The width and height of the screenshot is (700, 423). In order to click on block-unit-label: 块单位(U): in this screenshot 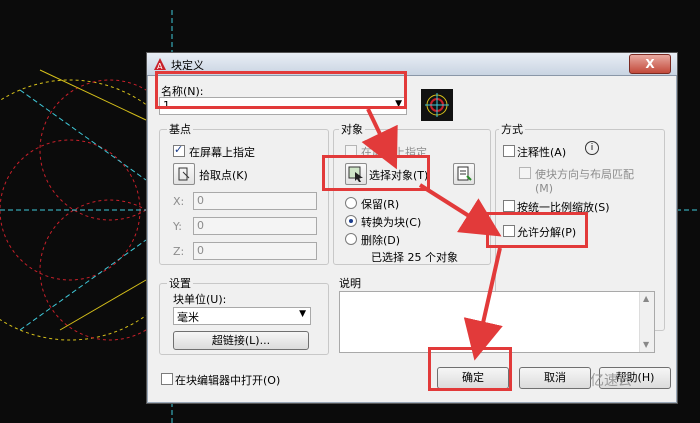, I will do `click(200, 299)`.